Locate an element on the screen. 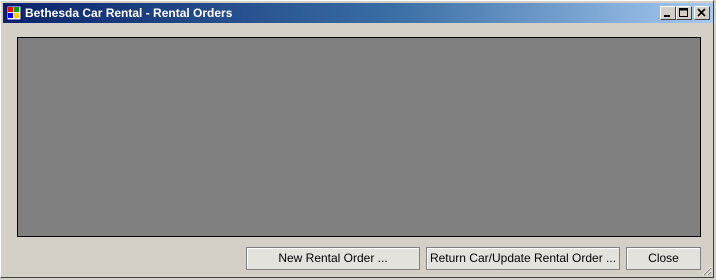 The image size is (716, 280). close-button: Close is located at coordinates (663, 258).